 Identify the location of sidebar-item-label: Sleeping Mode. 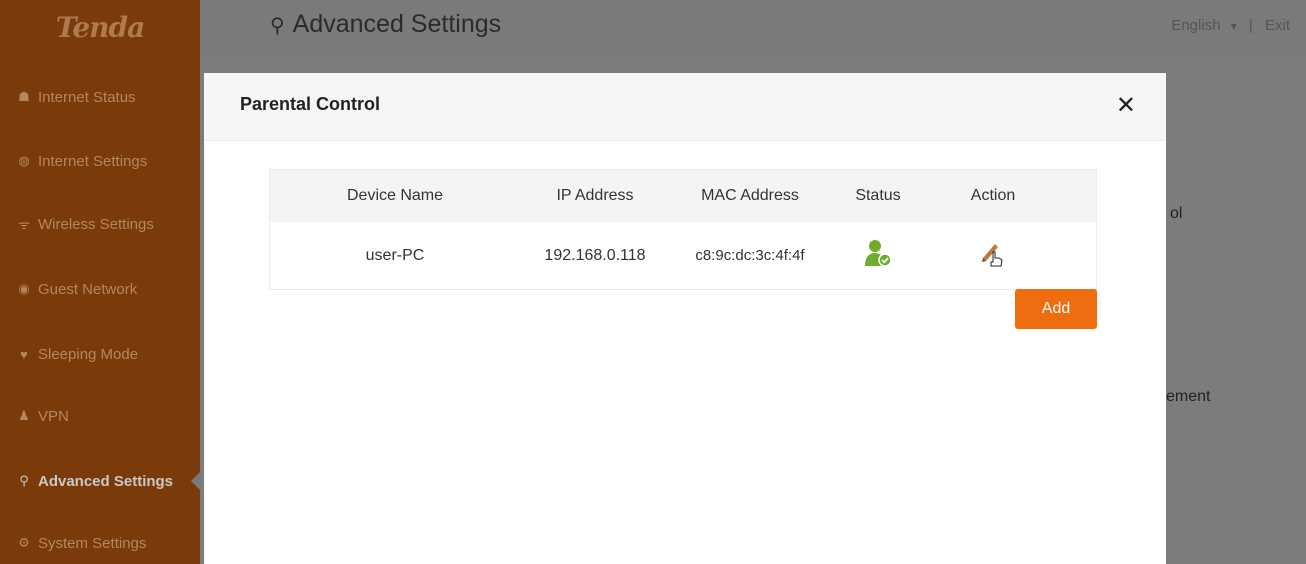
(88, 354).